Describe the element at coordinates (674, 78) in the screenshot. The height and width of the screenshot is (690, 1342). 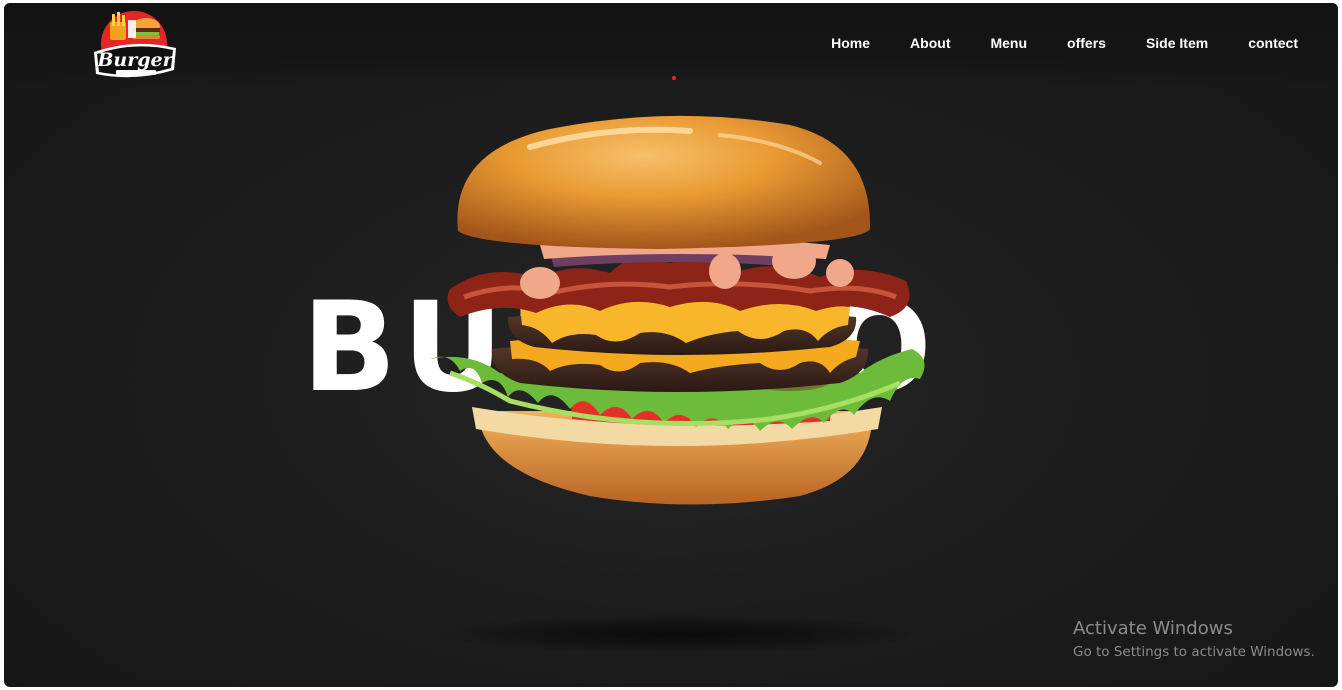
I see `accent-dot` at that location.